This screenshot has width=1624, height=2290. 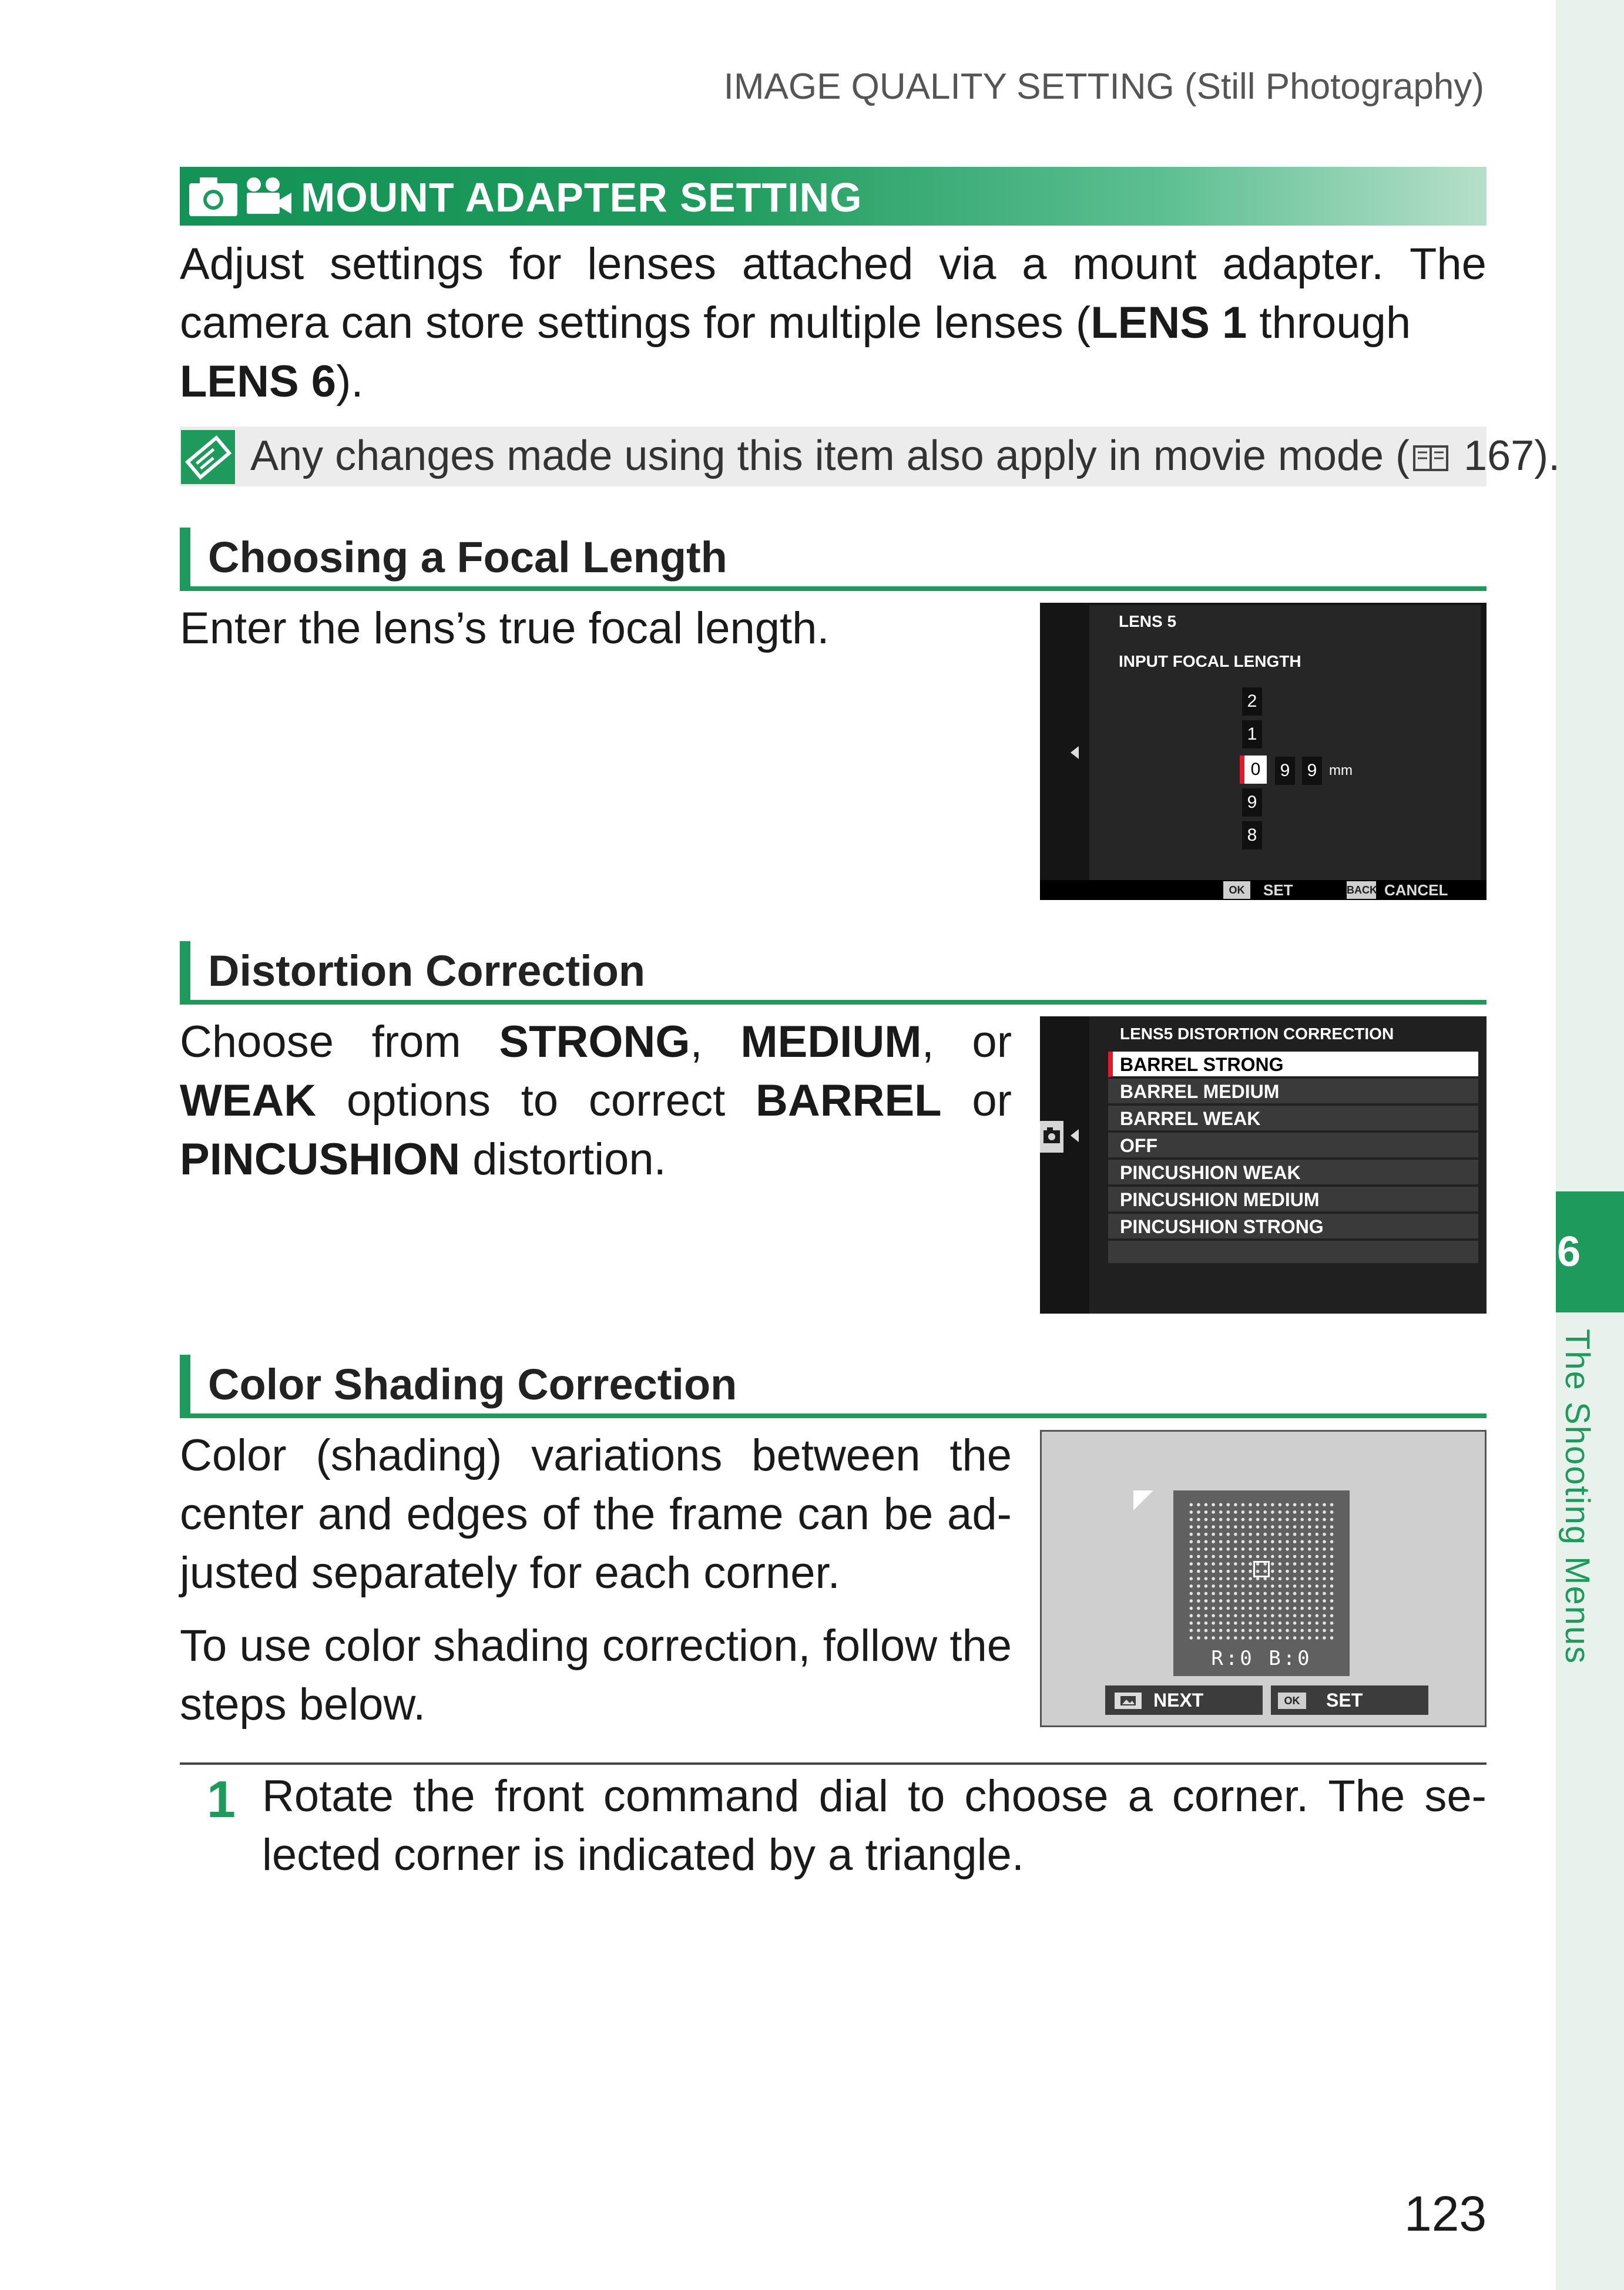 I want to click on word: and, so click(x=355, y=1514).